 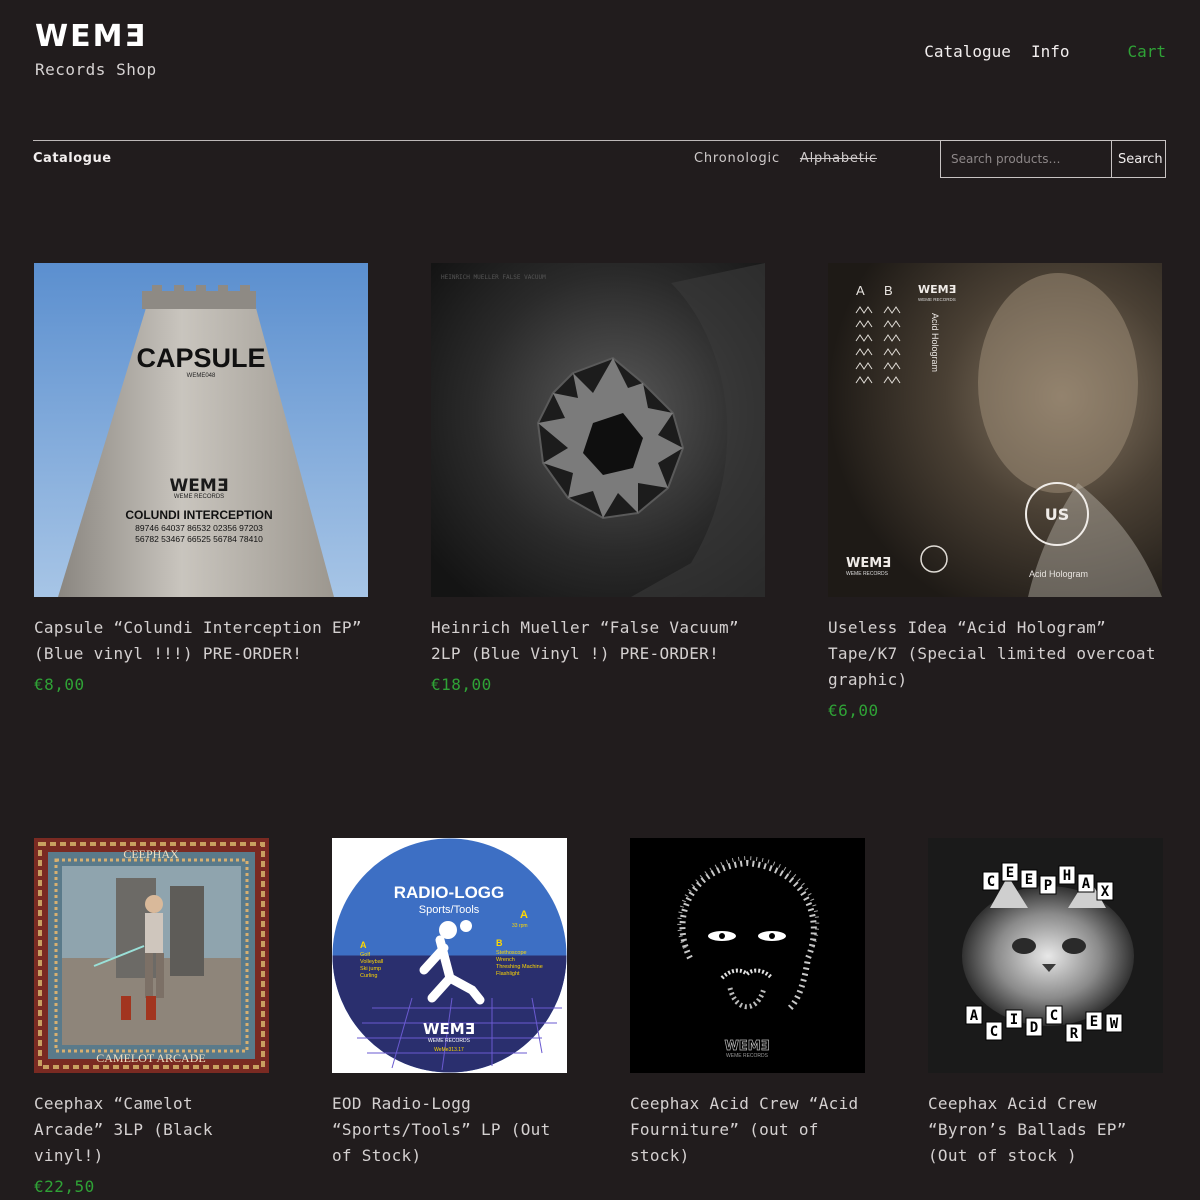 What do you see at coordinates (449, 910) in the screenshot?
I see `cover-sub: Sports/Tools` at bounding box center [449, 910].